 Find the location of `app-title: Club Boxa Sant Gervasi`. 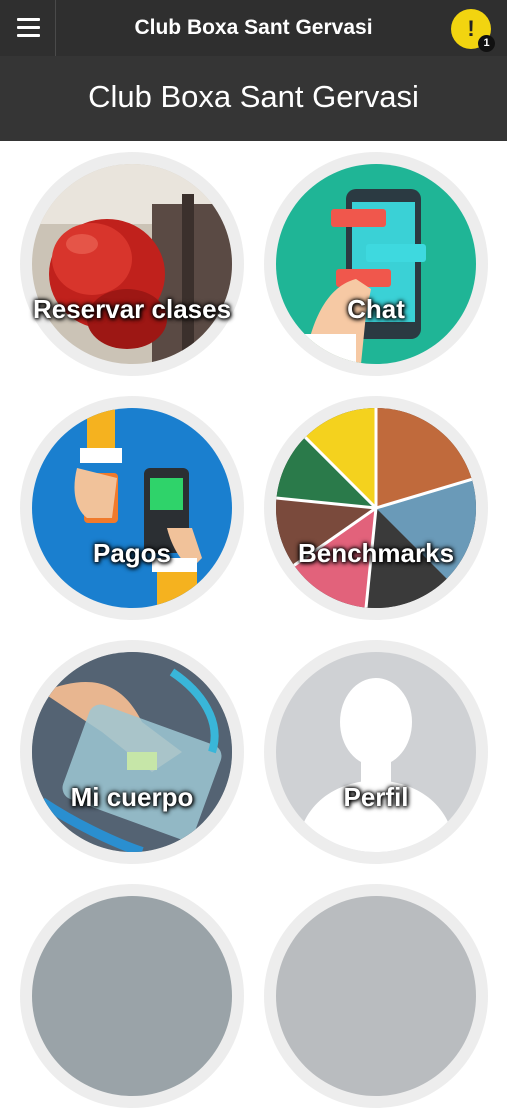

app-title: Club Boxa Sant Gervasi is located at coordinates (253, 27).